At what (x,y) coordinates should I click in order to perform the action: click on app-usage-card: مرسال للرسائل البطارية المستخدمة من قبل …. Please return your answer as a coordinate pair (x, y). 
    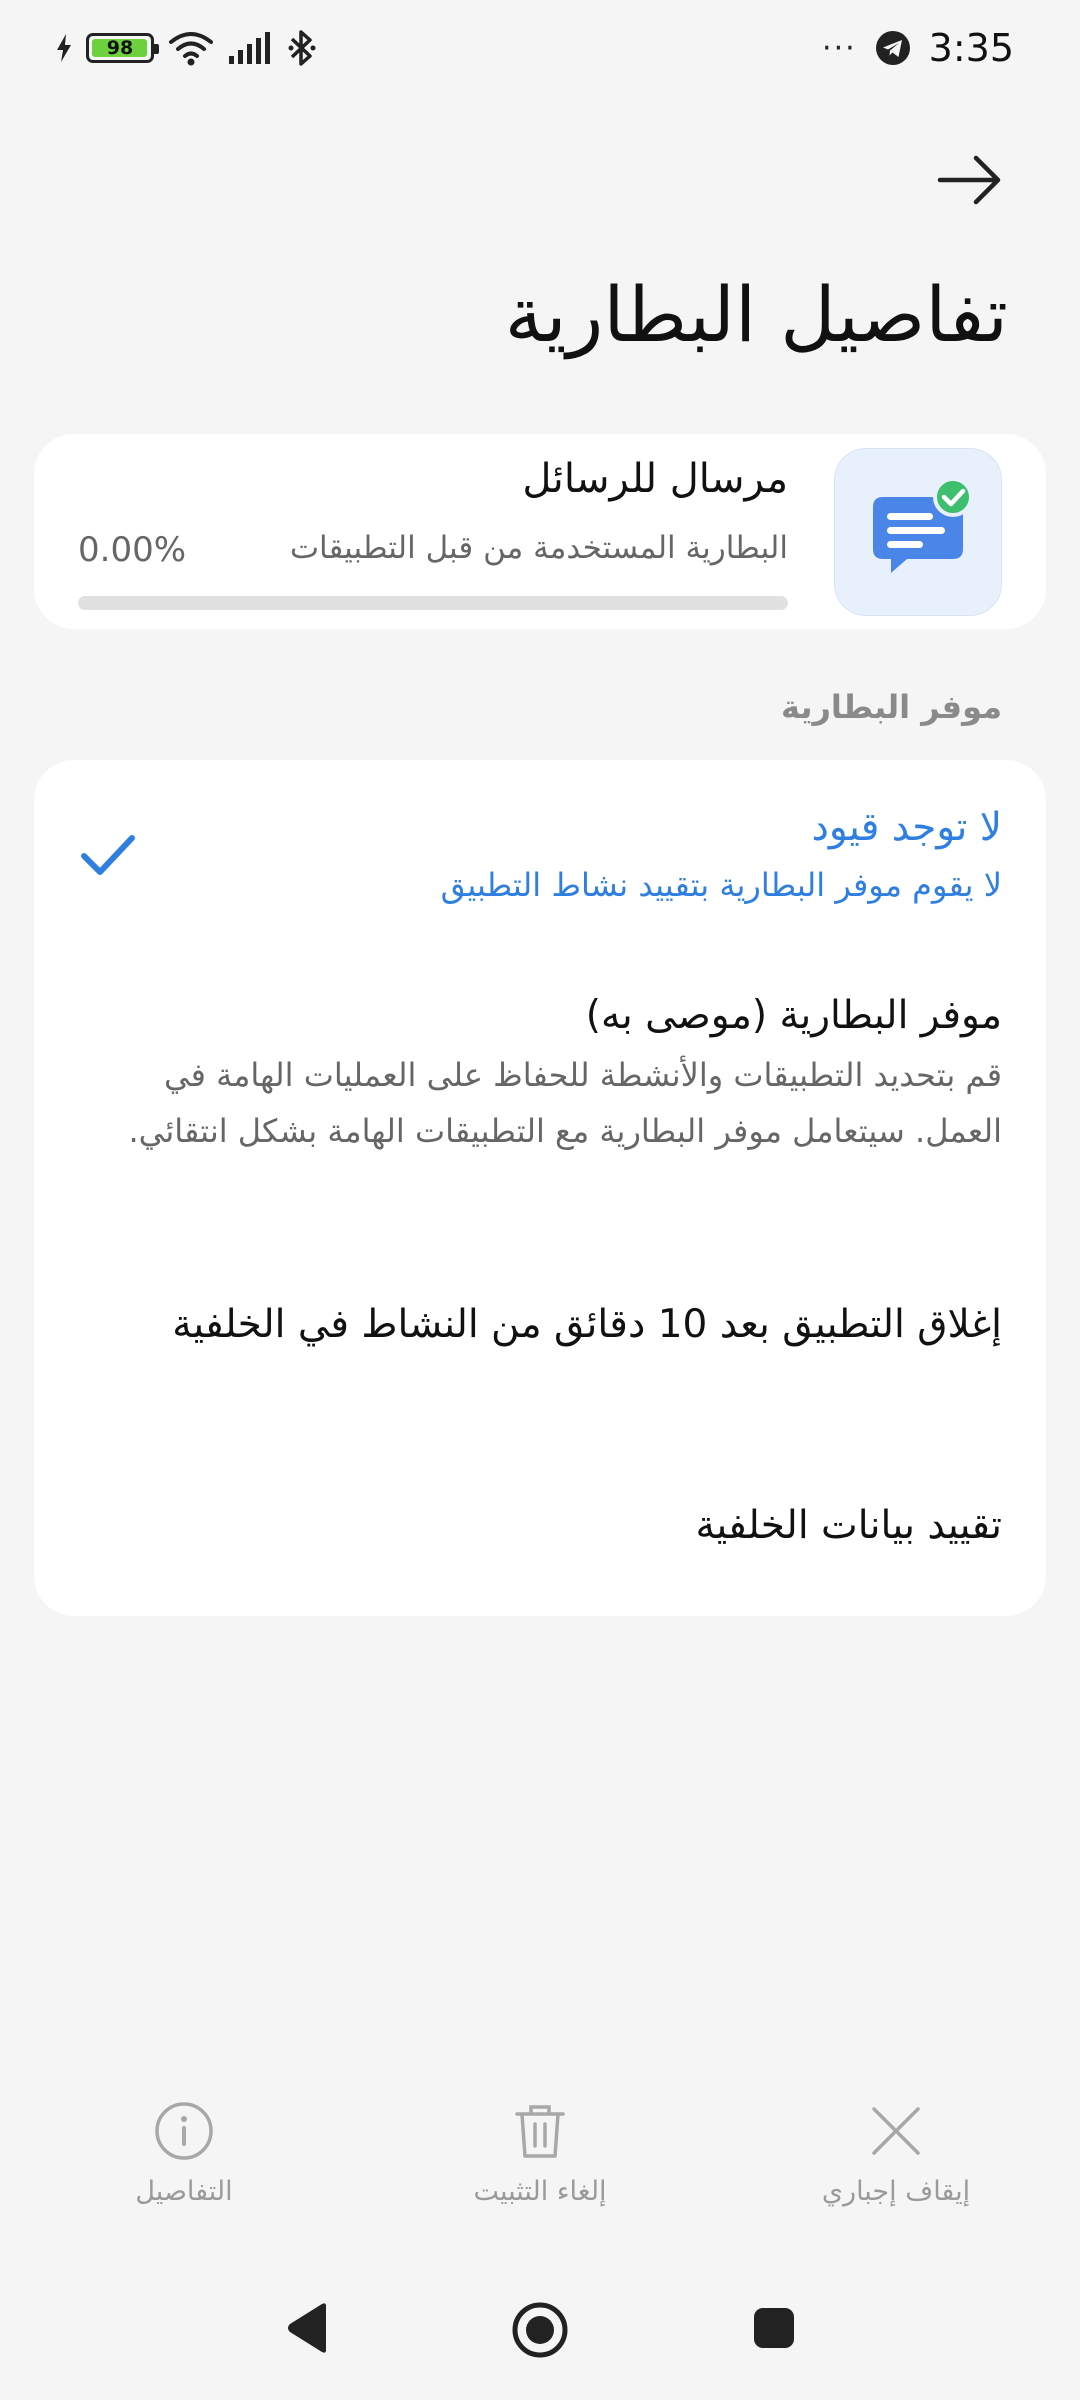
    Looking at the image, I should click on (540, 531).